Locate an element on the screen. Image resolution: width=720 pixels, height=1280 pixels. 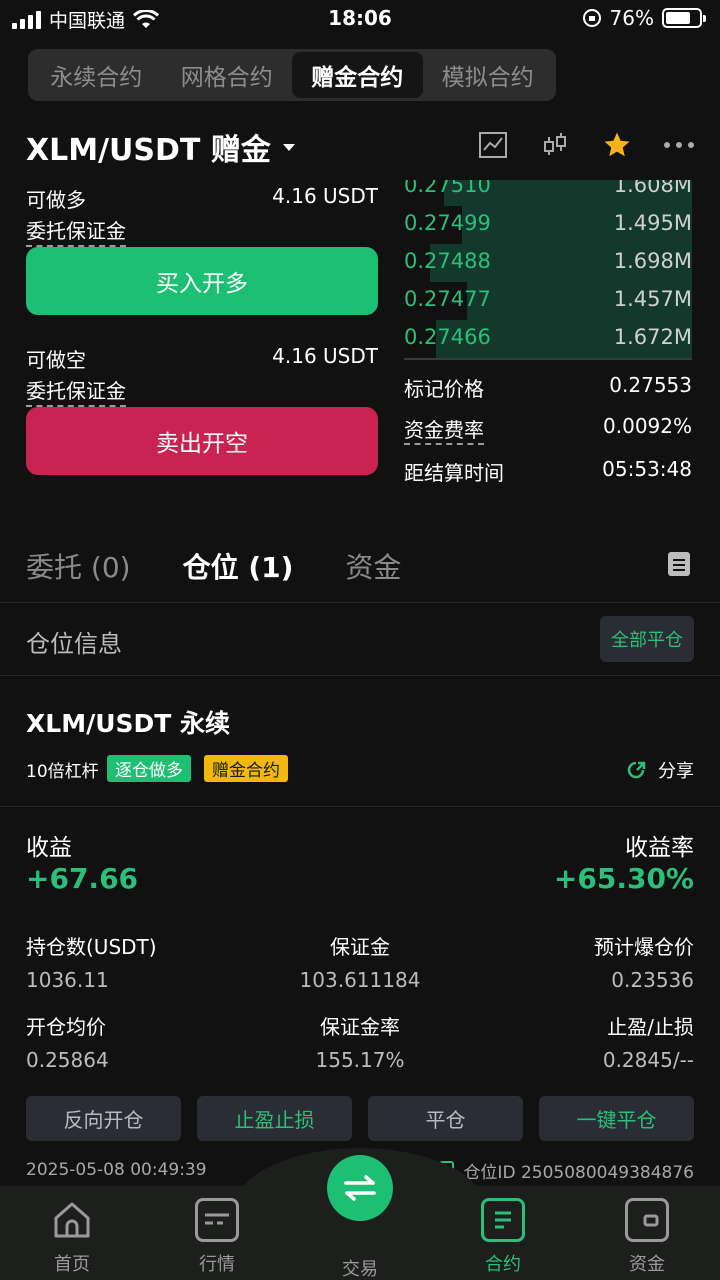
market-icon is located at coordinates (217, 1220).